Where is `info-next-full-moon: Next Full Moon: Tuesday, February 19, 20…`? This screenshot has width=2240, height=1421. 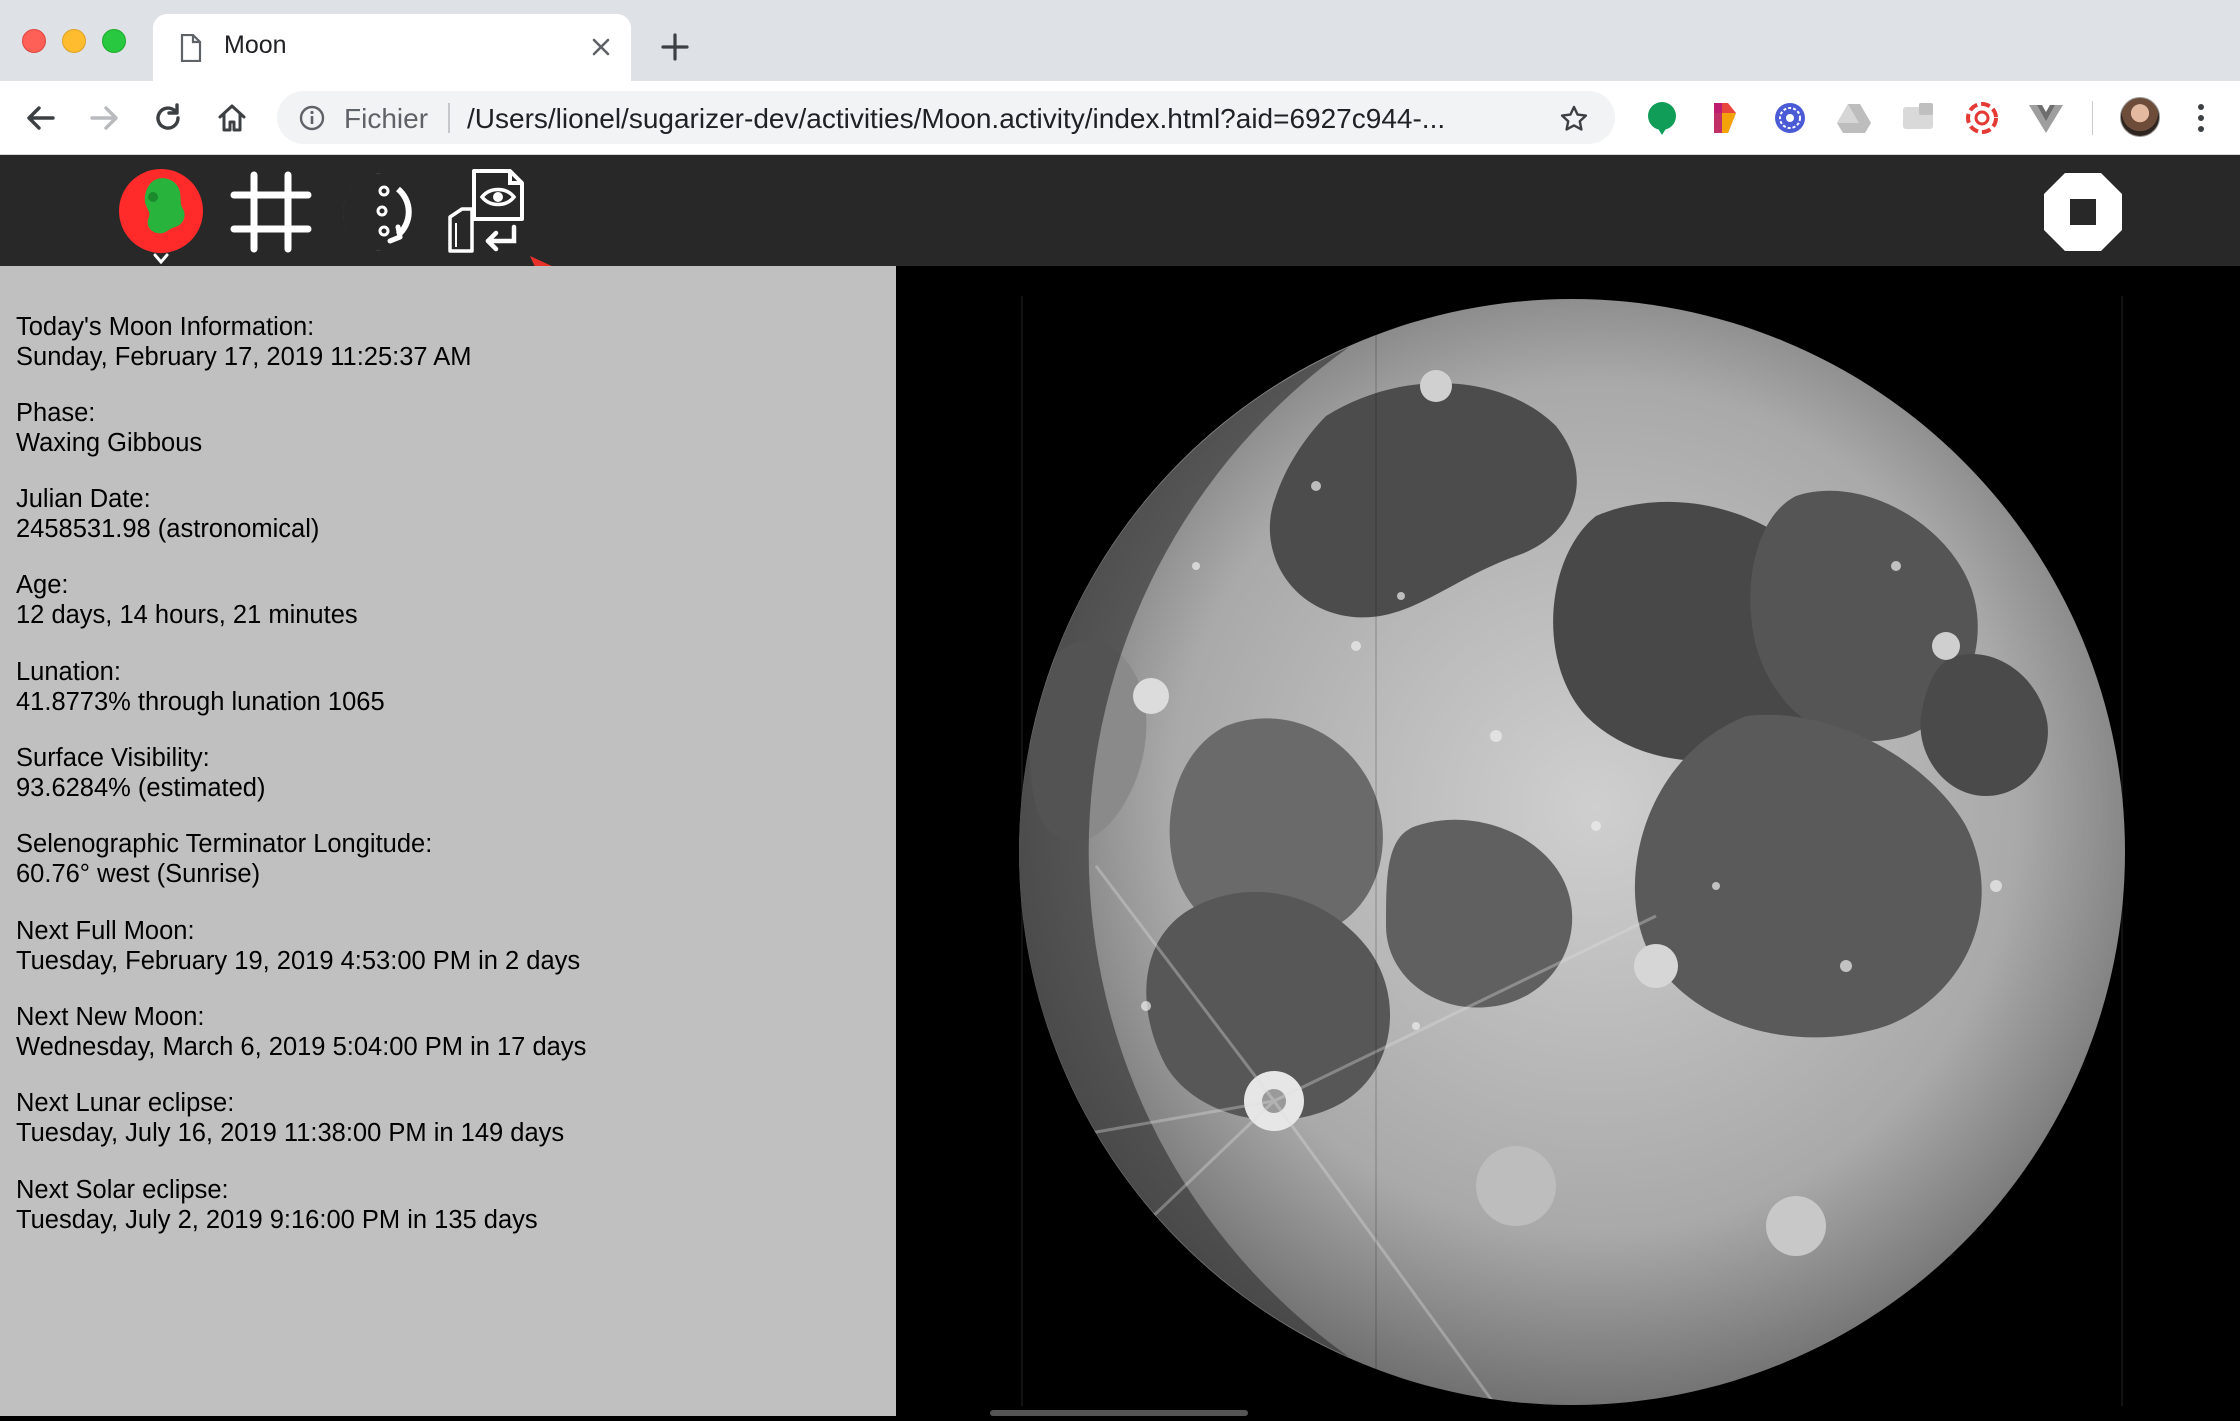 info-next-full-moon: Next Full Moon: Tuesday, February 19, 20… is located at coordinates (298, 946).